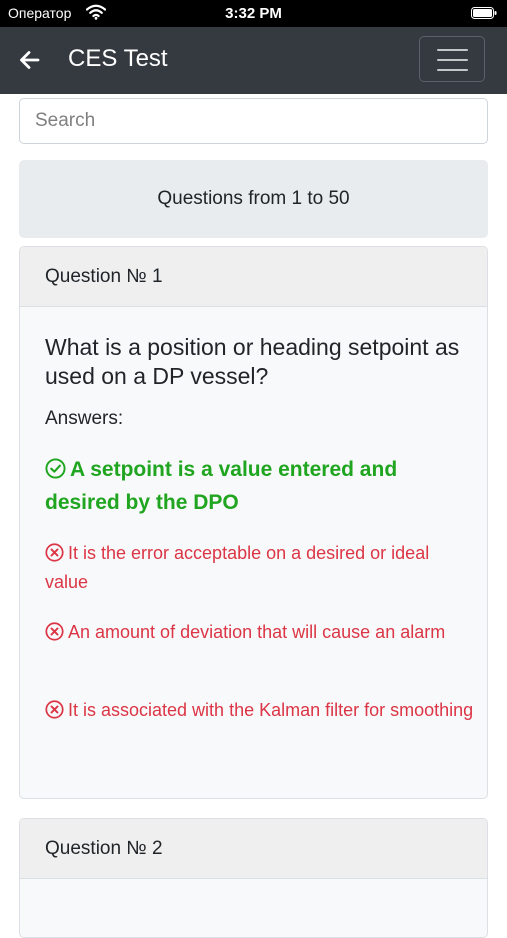 This screenshot has width=507, height=938. I want to click on search-input, so click(253, 121).